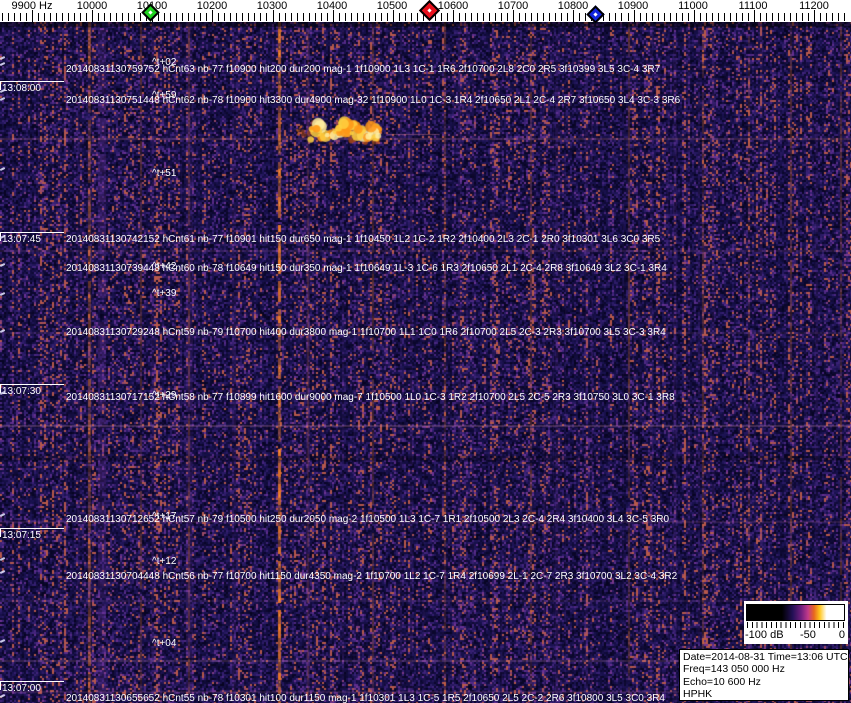 The width and height of the screenshot is (851, 703). Describe the element at coordinates (513, 6) in the screenshot. I see `freq-axis-label: 10700` at that location.